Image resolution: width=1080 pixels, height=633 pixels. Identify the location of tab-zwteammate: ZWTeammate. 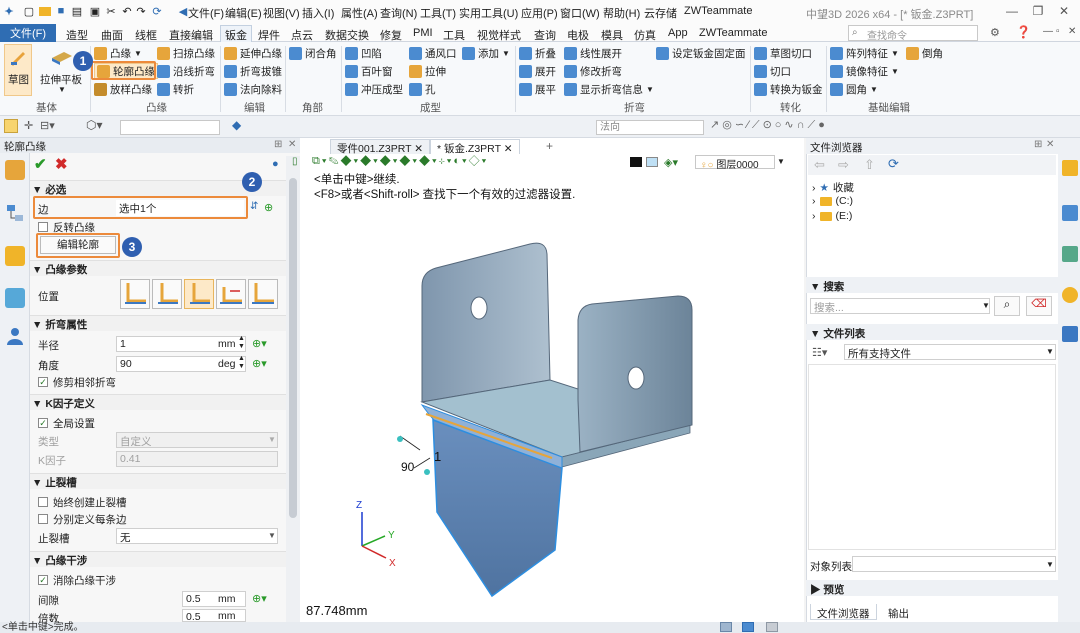
(733, 33).